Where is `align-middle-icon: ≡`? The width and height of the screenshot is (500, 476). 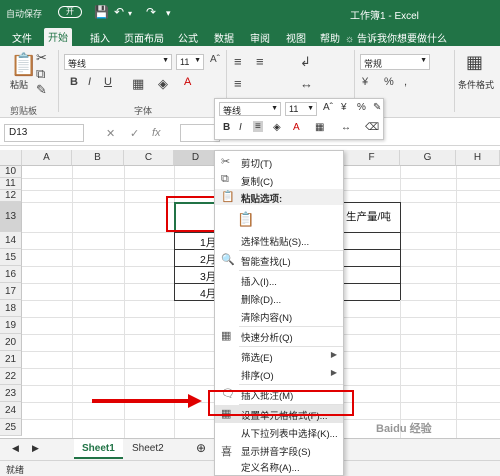
align-middle-icon: ≡ is located at coordinates (260, 61).